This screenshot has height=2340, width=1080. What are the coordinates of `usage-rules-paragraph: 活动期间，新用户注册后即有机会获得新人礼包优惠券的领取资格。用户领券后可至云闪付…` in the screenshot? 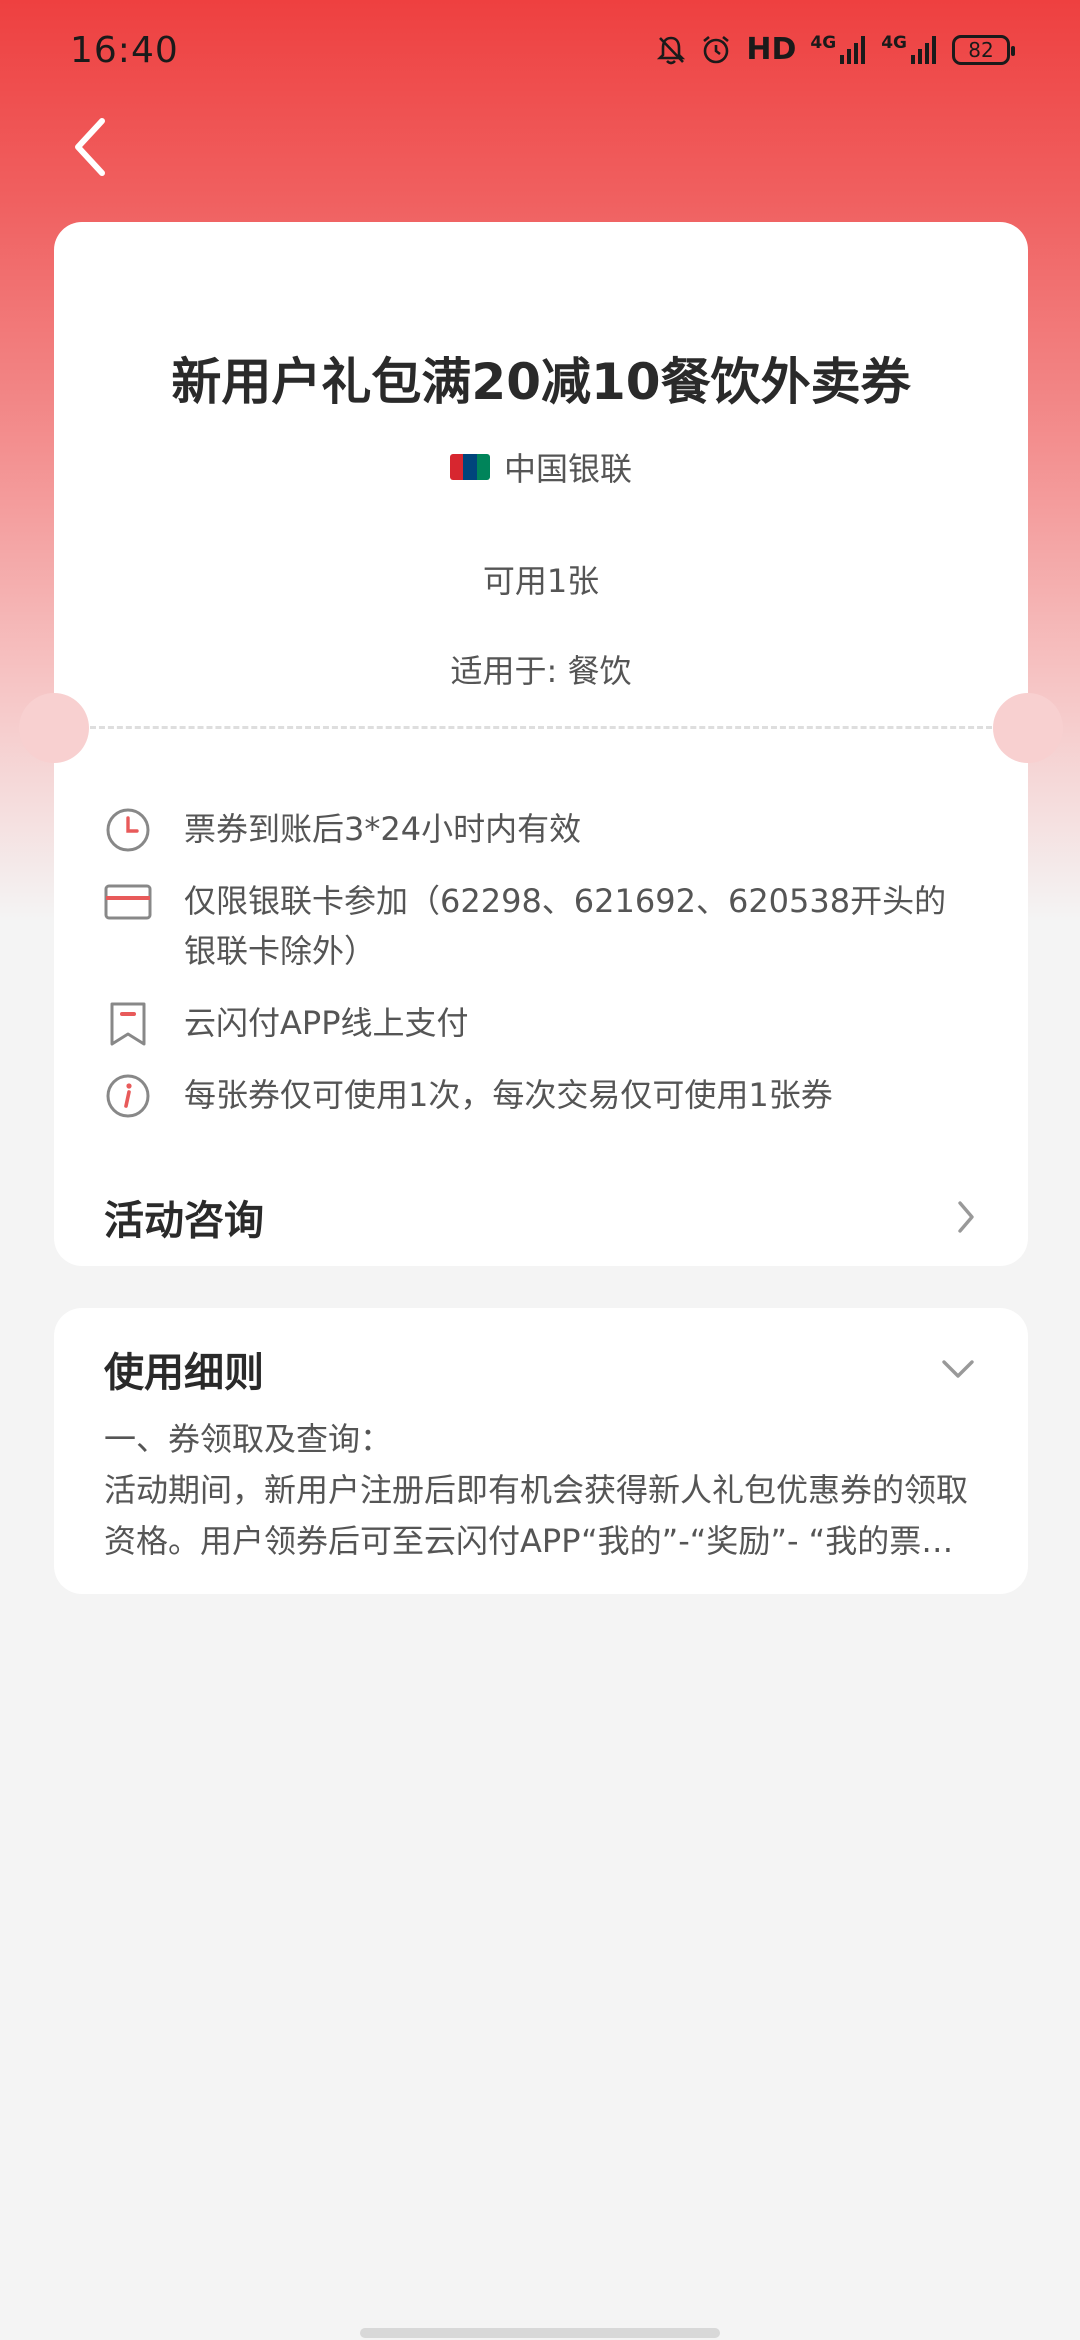 It's located at (536, 1515).